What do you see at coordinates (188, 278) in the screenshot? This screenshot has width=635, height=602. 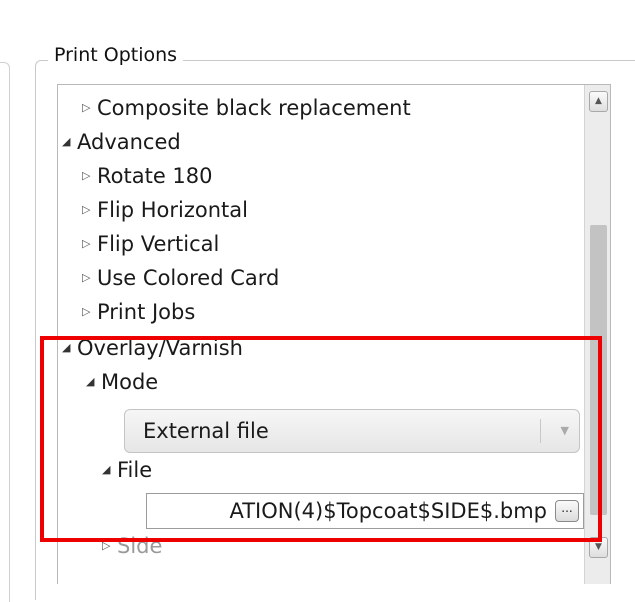 I see `tree-item-label: Use Colored Card` at bounding box center [188, 278].